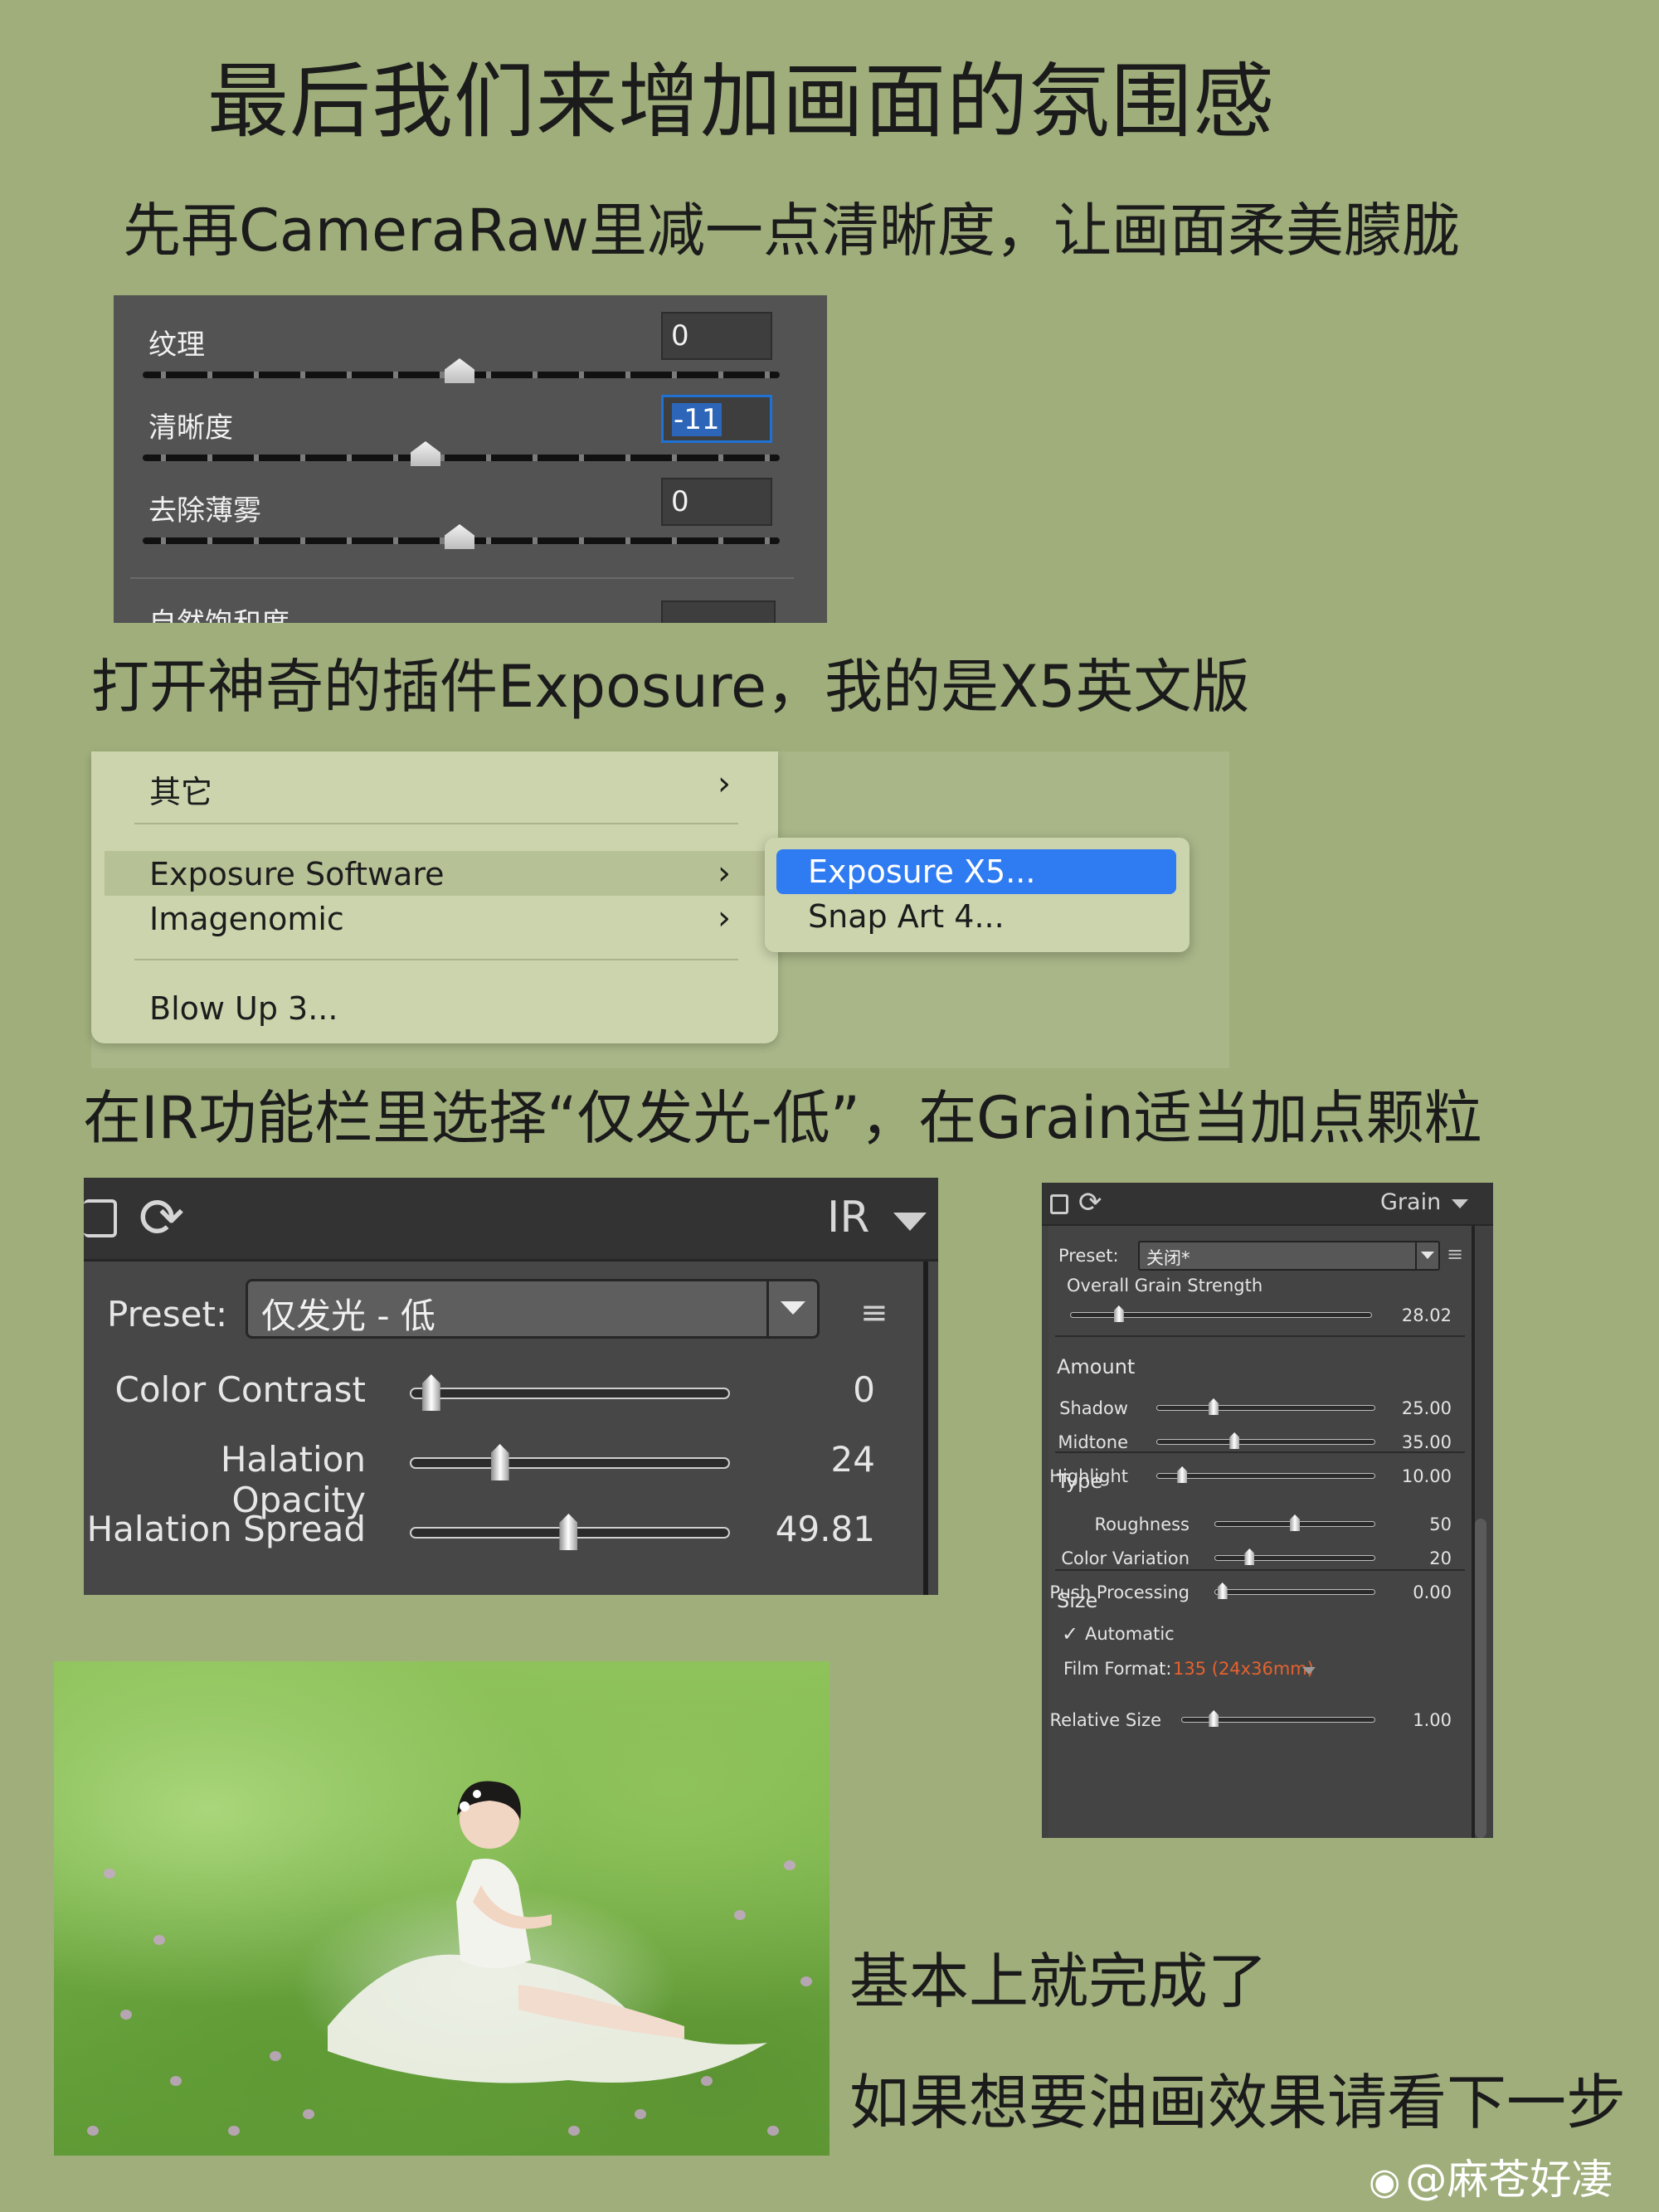  I want to click on texture-row: 纹理 0, so click(470, 345).